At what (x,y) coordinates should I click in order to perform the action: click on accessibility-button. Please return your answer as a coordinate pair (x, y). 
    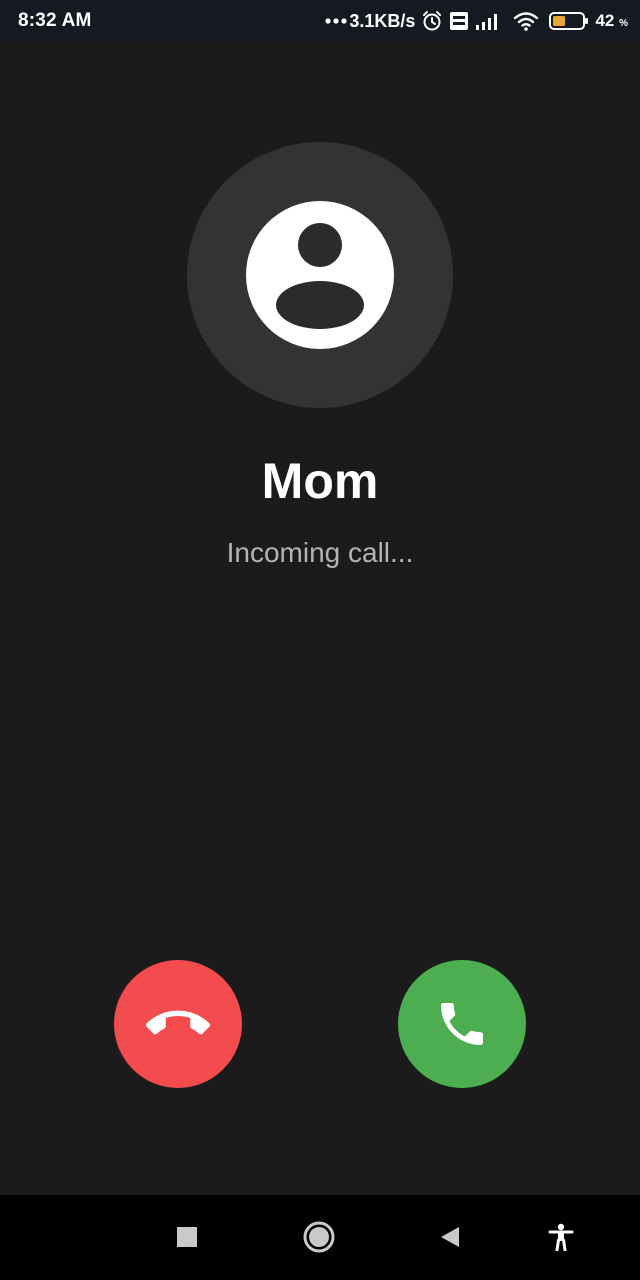
    Looking at the image, I should click on (561, 1237).